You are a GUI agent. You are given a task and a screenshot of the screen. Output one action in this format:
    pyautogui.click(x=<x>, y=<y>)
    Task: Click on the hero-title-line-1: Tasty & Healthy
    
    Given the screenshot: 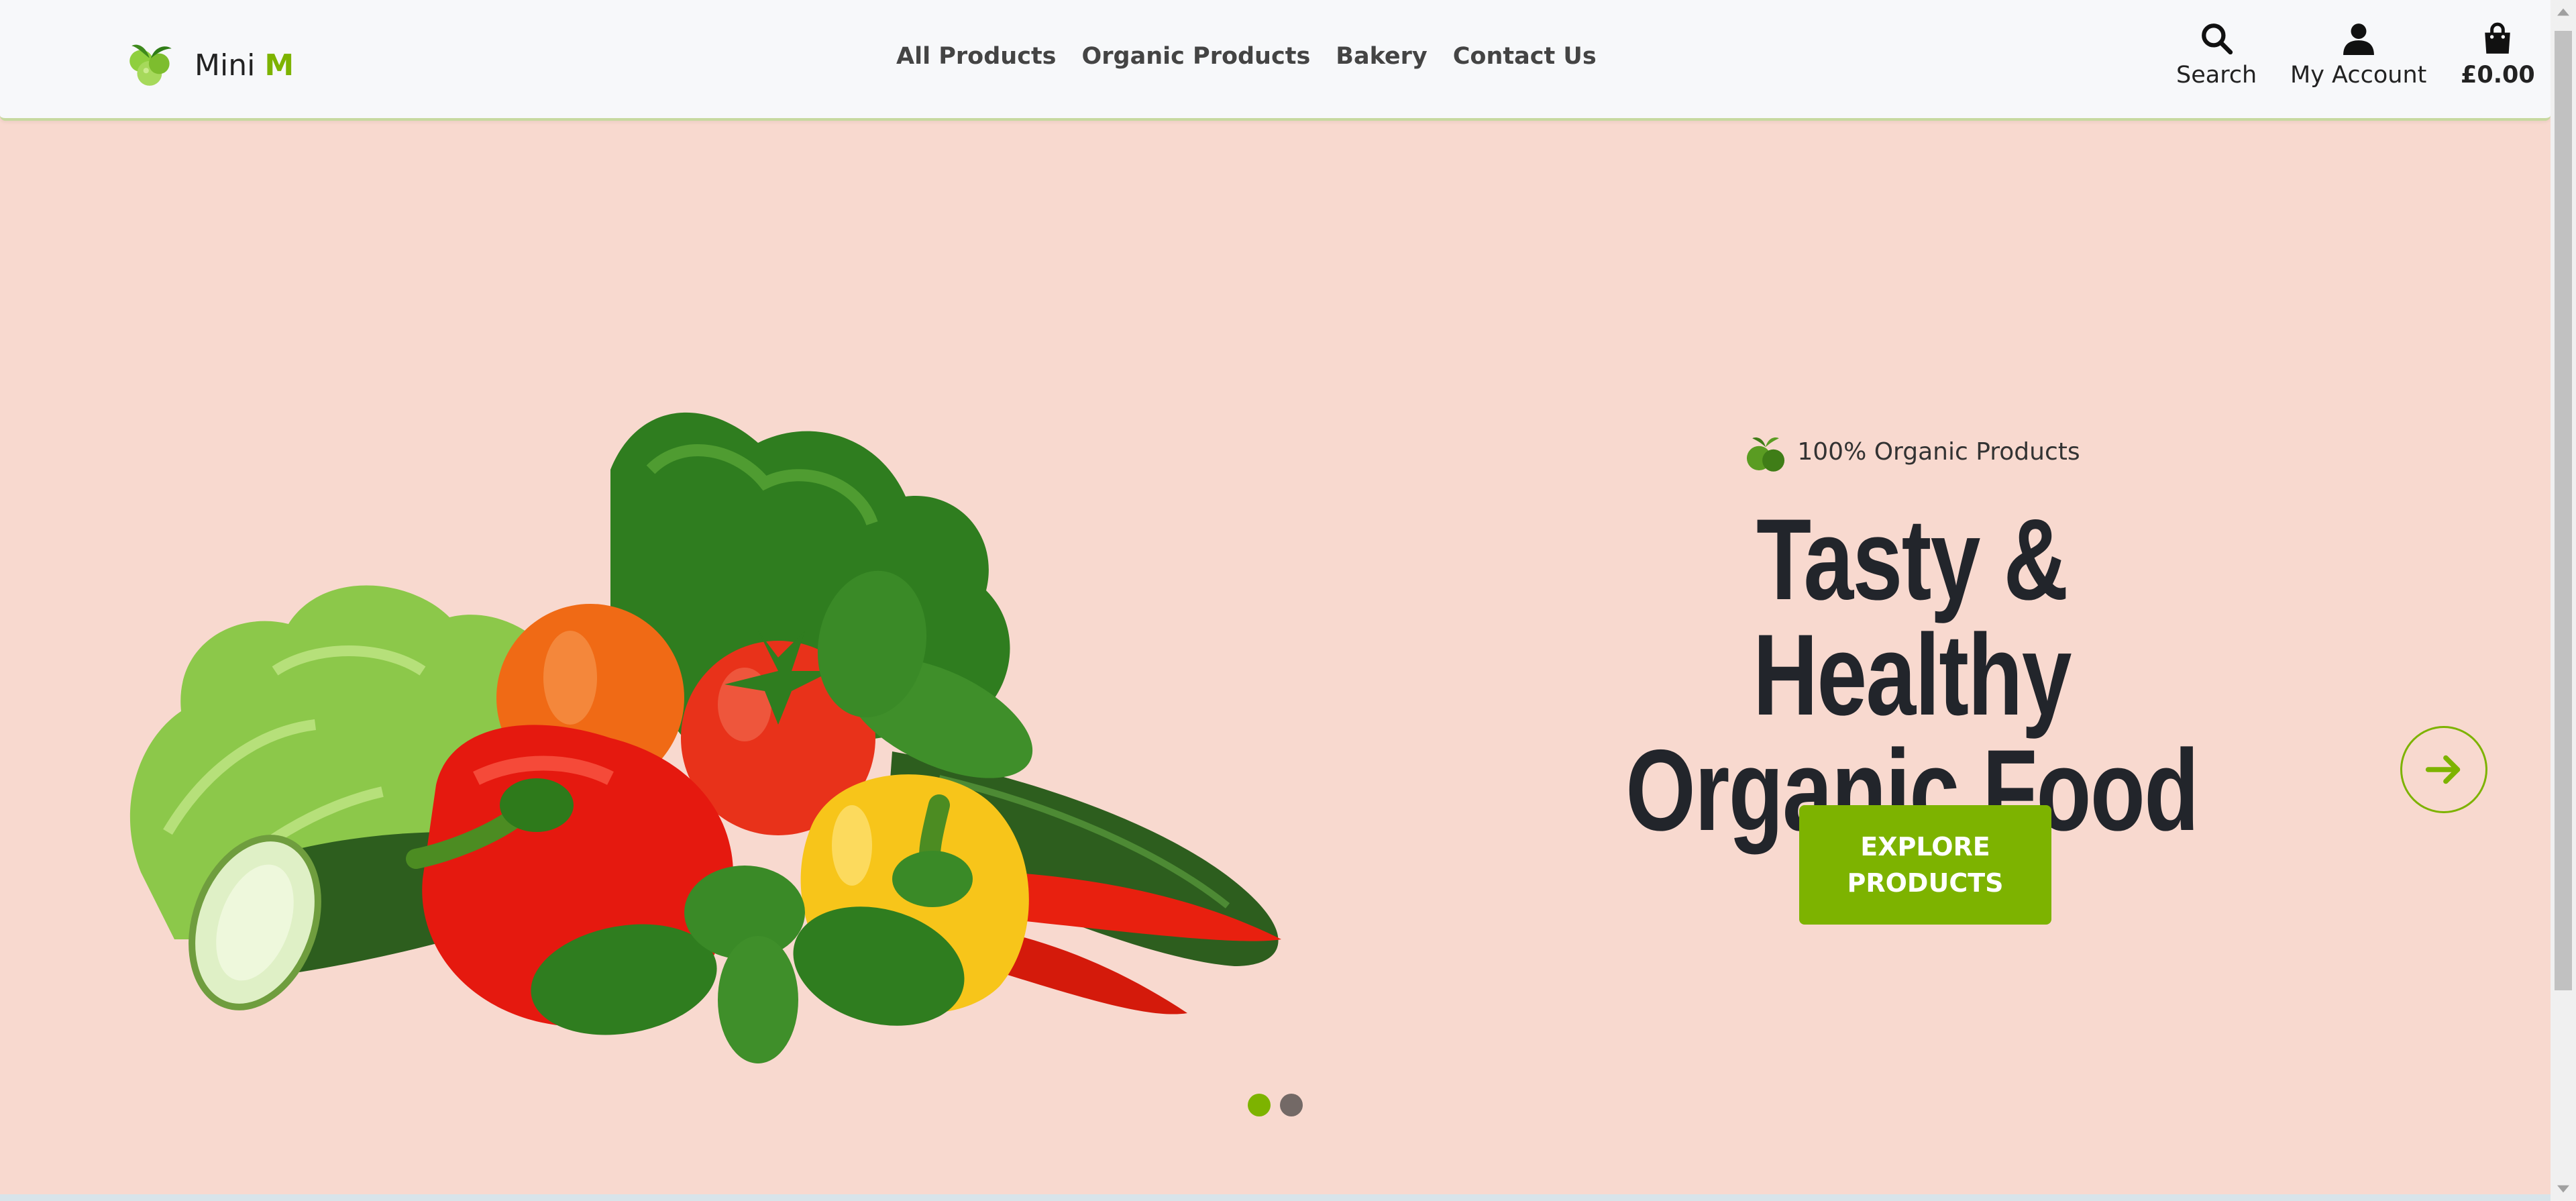 What is the action you would take?
    pyautogui.click(x=1912, y=617)
    